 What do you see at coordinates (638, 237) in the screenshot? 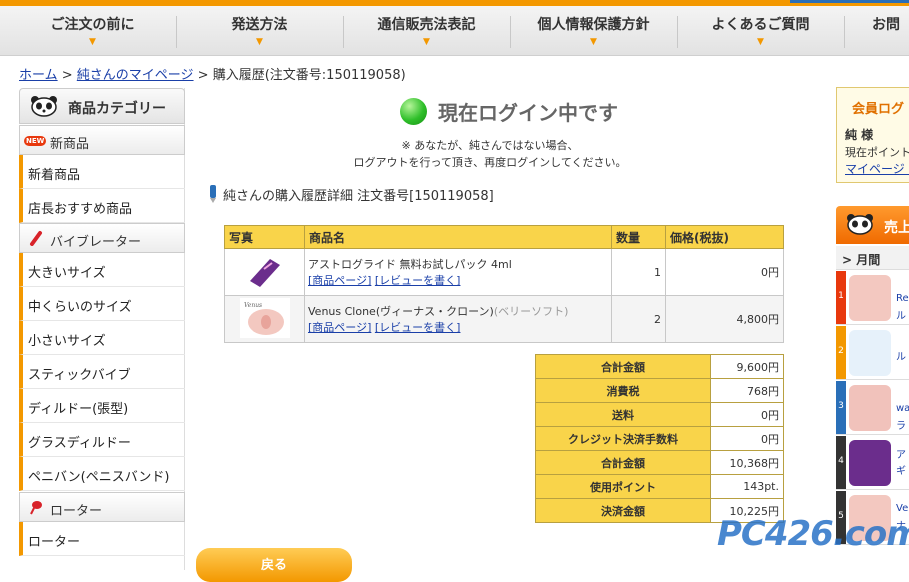
I see `col-quantity: 数量` at bounding box center [638, 237].